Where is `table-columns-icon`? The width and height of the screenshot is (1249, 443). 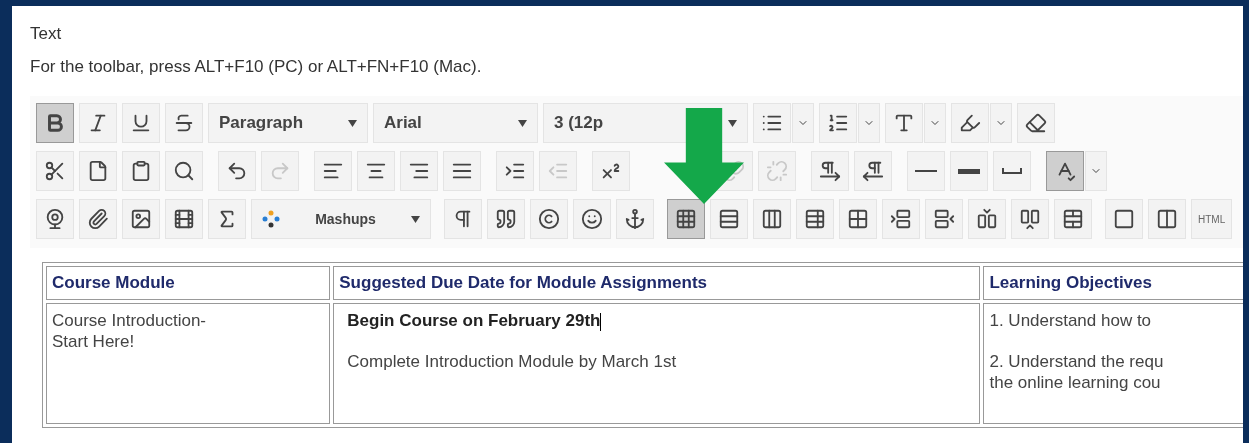
table-columns-icon is located at coordinates (772, 219).